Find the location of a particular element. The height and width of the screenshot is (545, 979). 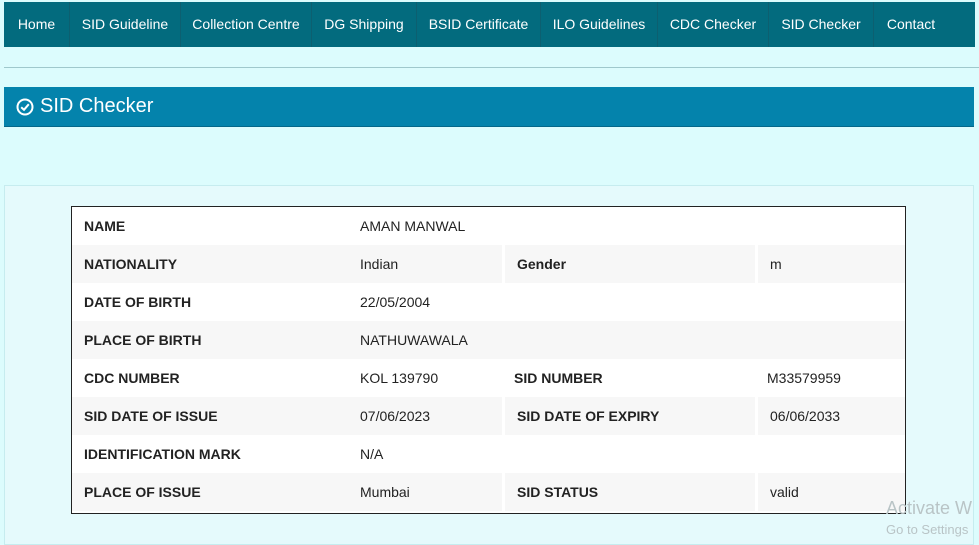

nav-sid-checker: SID Checker is located at coordinates (821, 24).